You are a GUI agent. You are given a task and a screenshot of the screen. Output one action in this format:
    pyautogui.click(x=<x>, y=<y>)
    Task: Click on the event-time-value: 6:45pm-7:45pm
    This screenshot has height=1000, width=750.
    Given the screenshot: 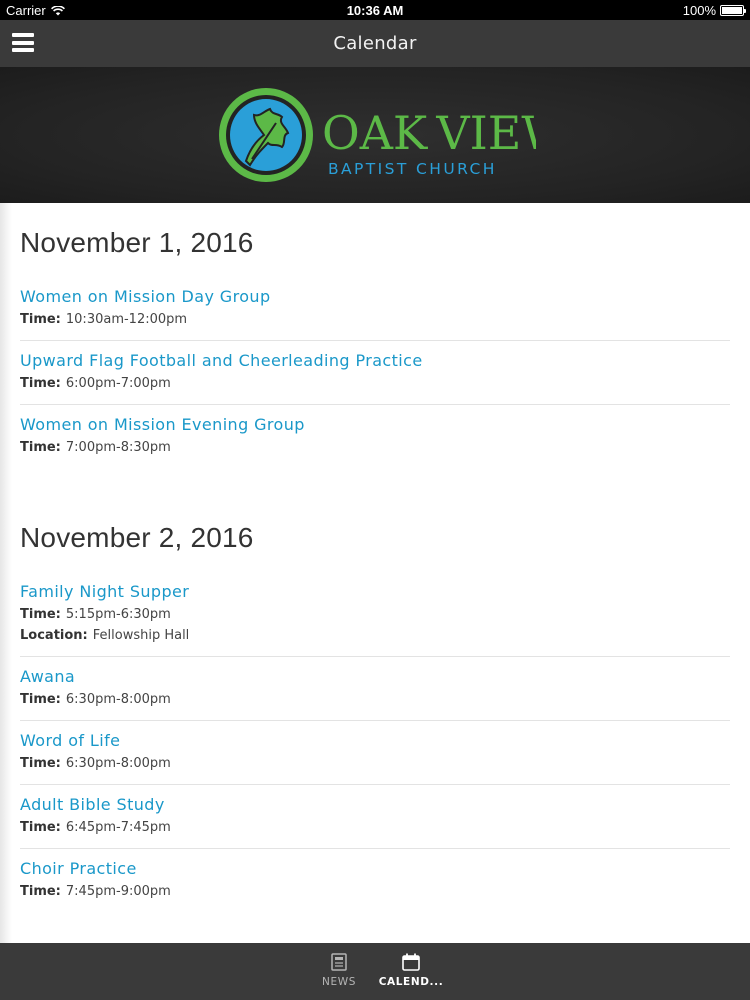 What is the action you would take?
    pyautogui.click(x=118, y=827)
    